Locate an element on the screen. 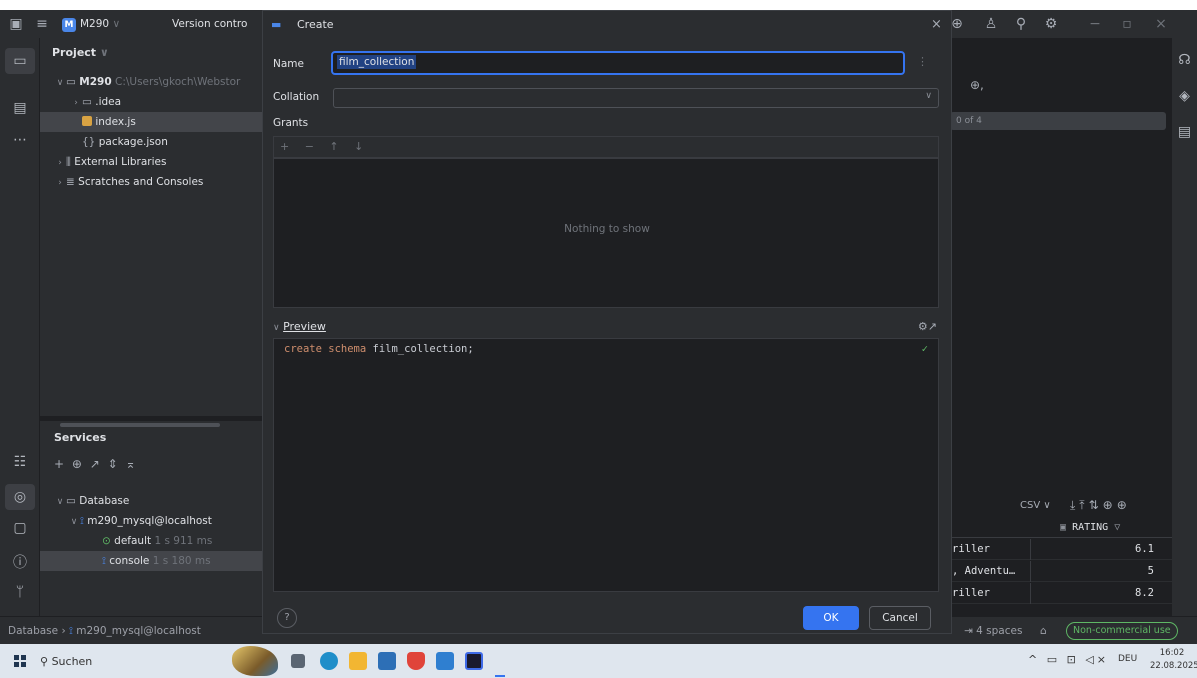 The image size is (1197, 678). empty-state-text: Nothing to show is located at coordinates (607, 229).